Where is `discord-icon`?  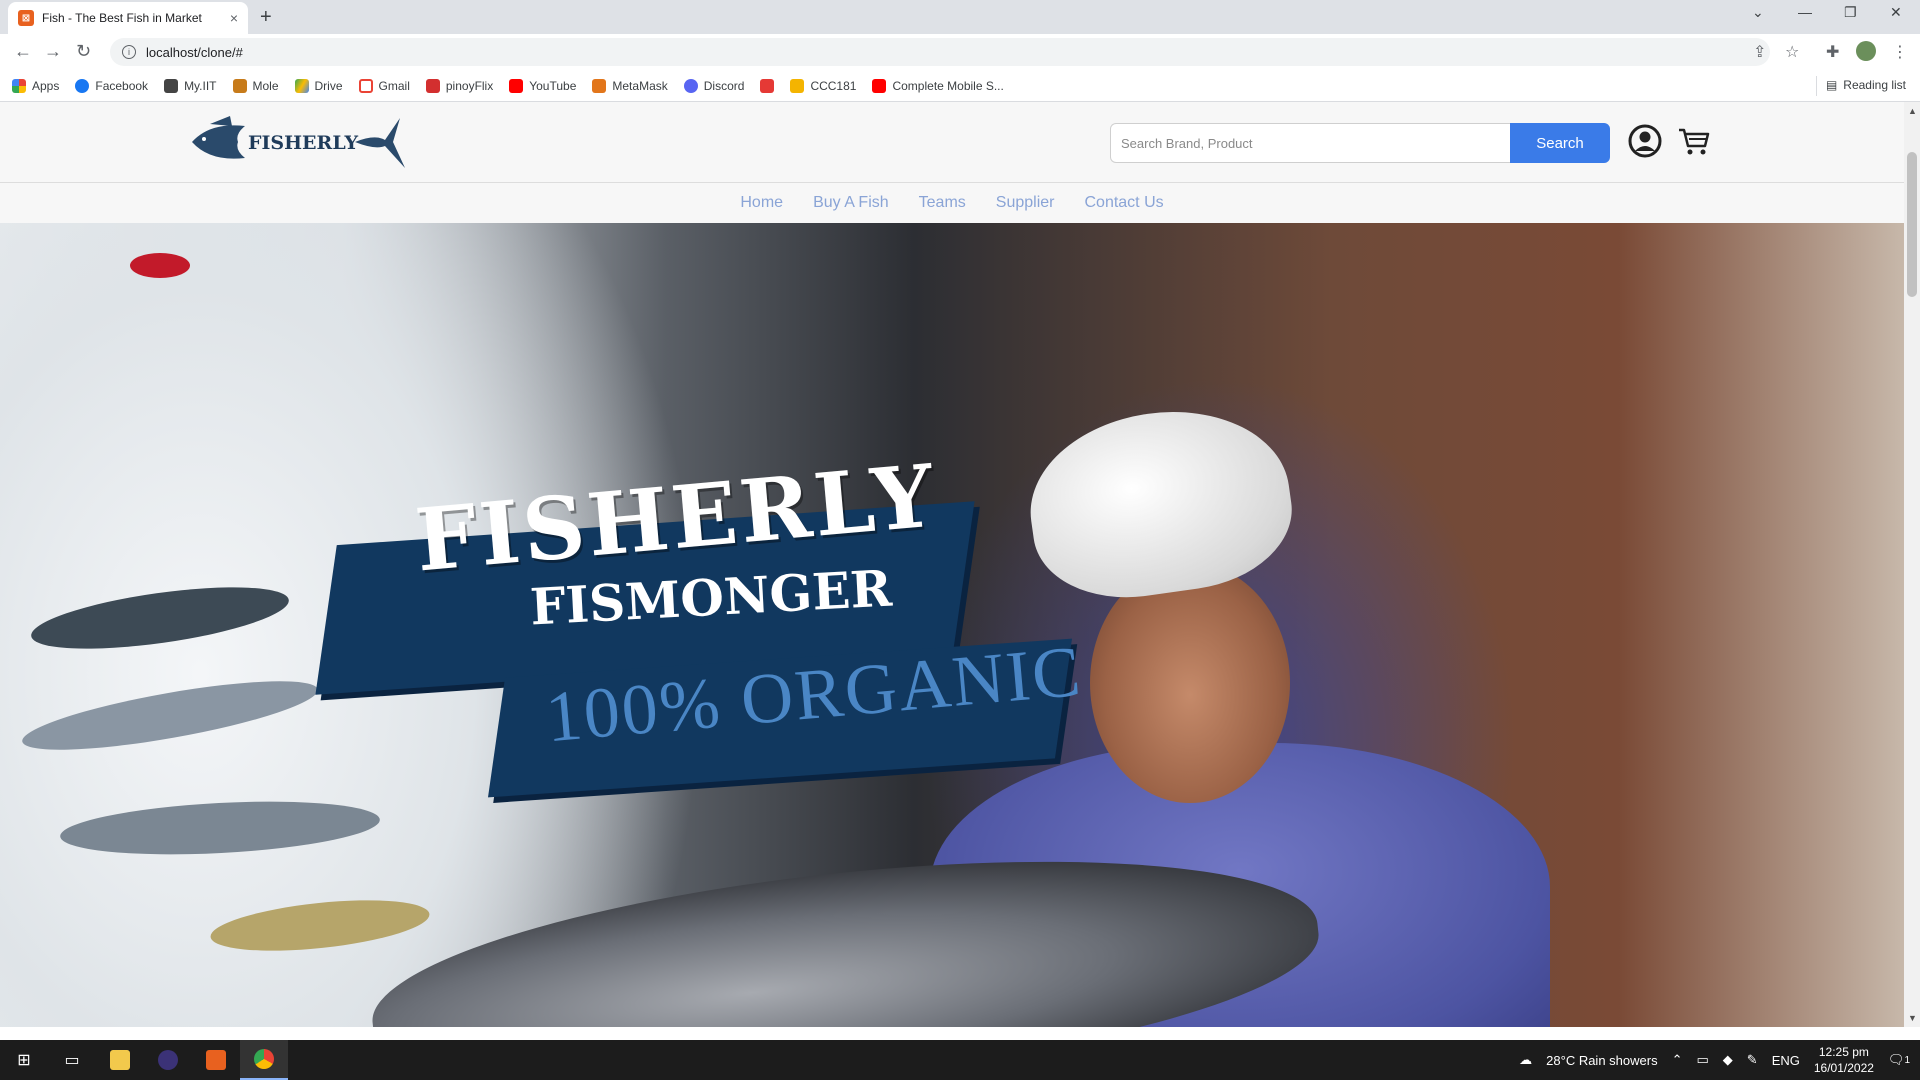
discord-icon is located at coordinates (690, 85).